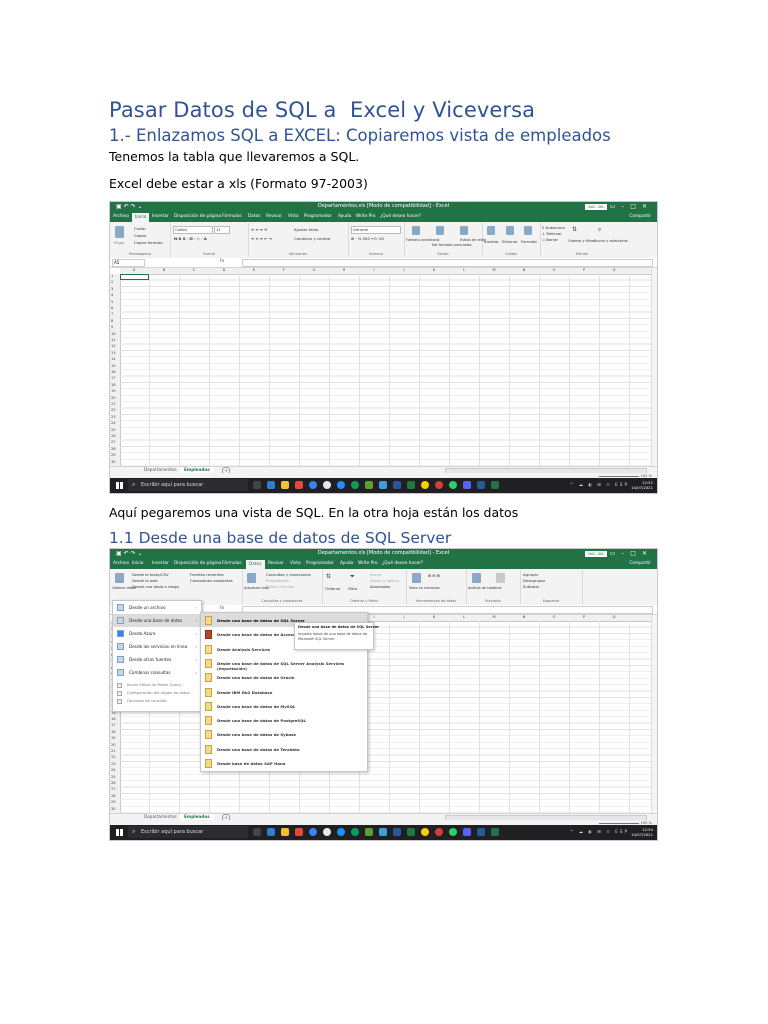 The image size is (768, 1024). I want to click on system-tray: ^ ☁ ◐ ⊞ ☉ ESP, so click(599, 831).